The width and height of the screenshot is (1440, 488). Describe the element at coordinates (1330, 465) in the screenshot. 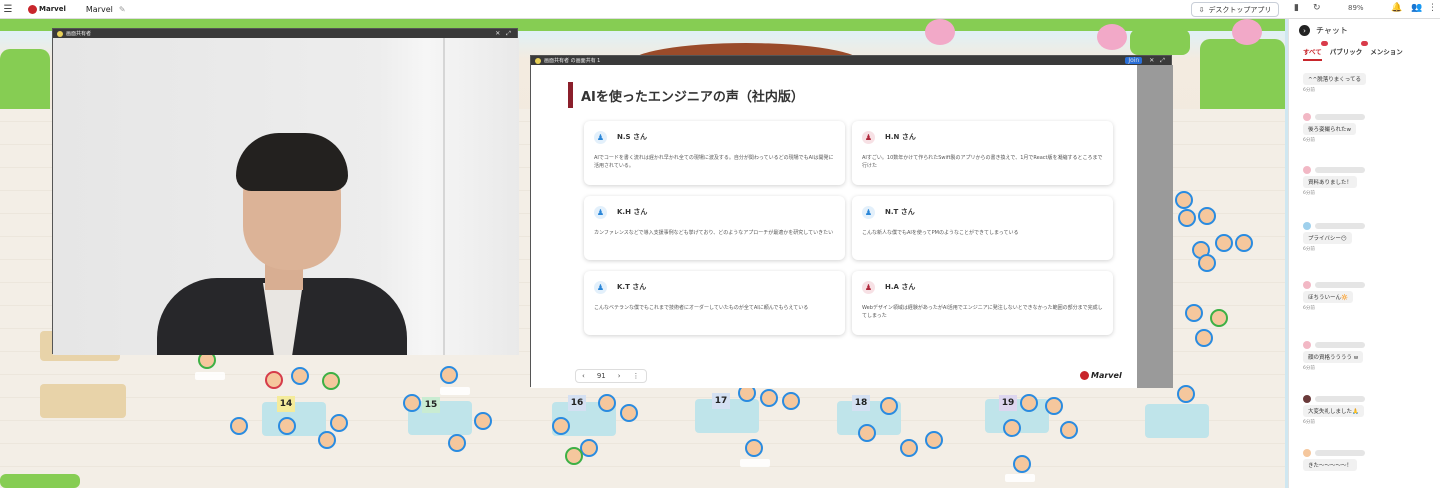

I see `message-text: きた〜〜〜〜〜！` at that location.